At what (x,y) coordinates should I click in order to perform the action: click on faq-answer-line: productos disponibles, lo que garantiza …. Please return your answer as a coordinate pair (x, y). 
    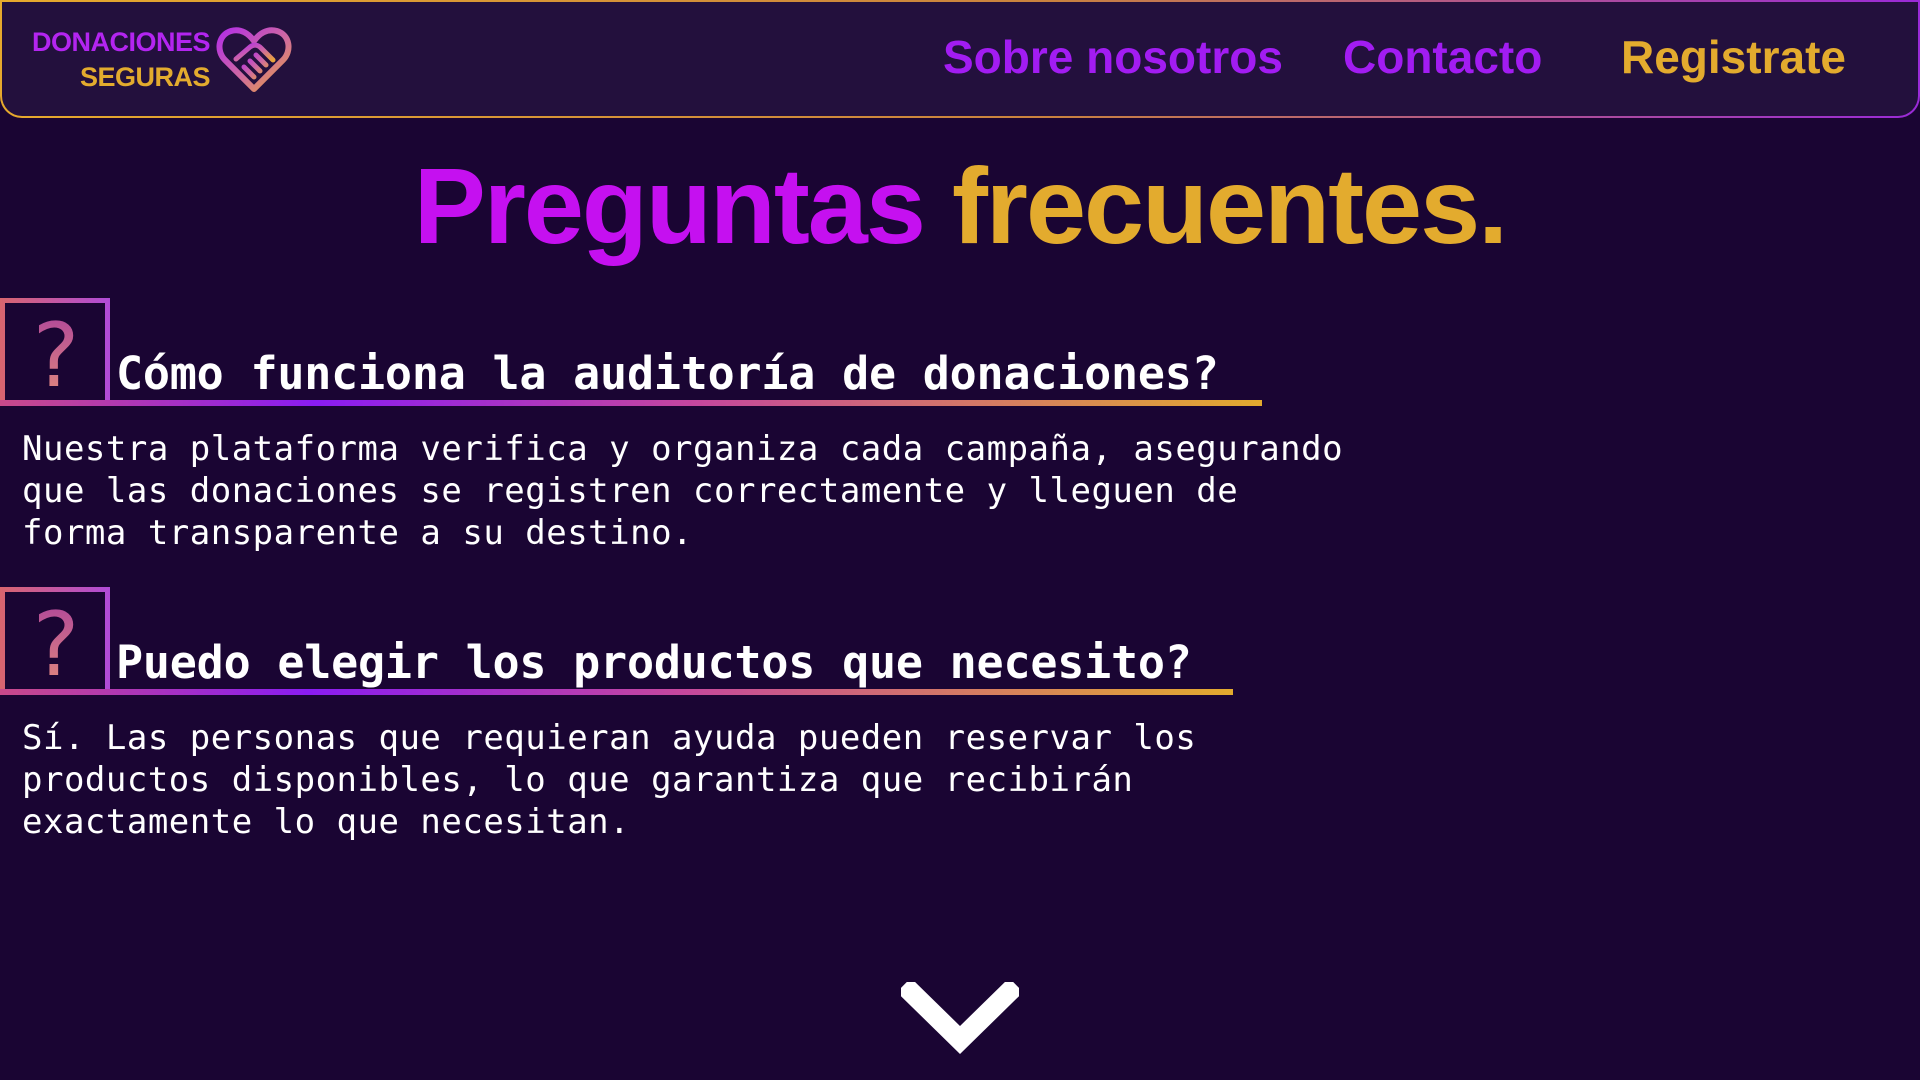
    Looking at the image, I should click on (578, 780).